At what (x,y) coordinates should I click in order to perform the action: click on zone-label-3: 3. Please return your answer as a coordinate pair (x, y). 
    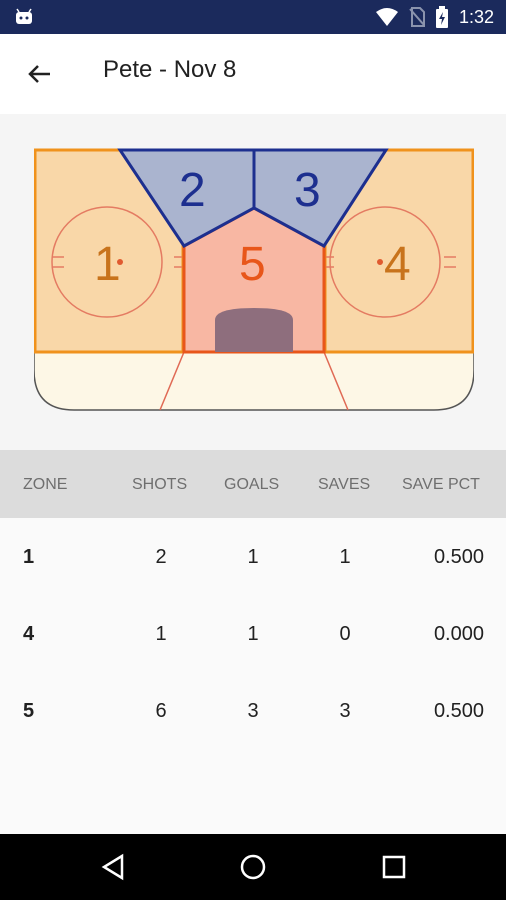
    Looking at the image, I should click on (307, 190).